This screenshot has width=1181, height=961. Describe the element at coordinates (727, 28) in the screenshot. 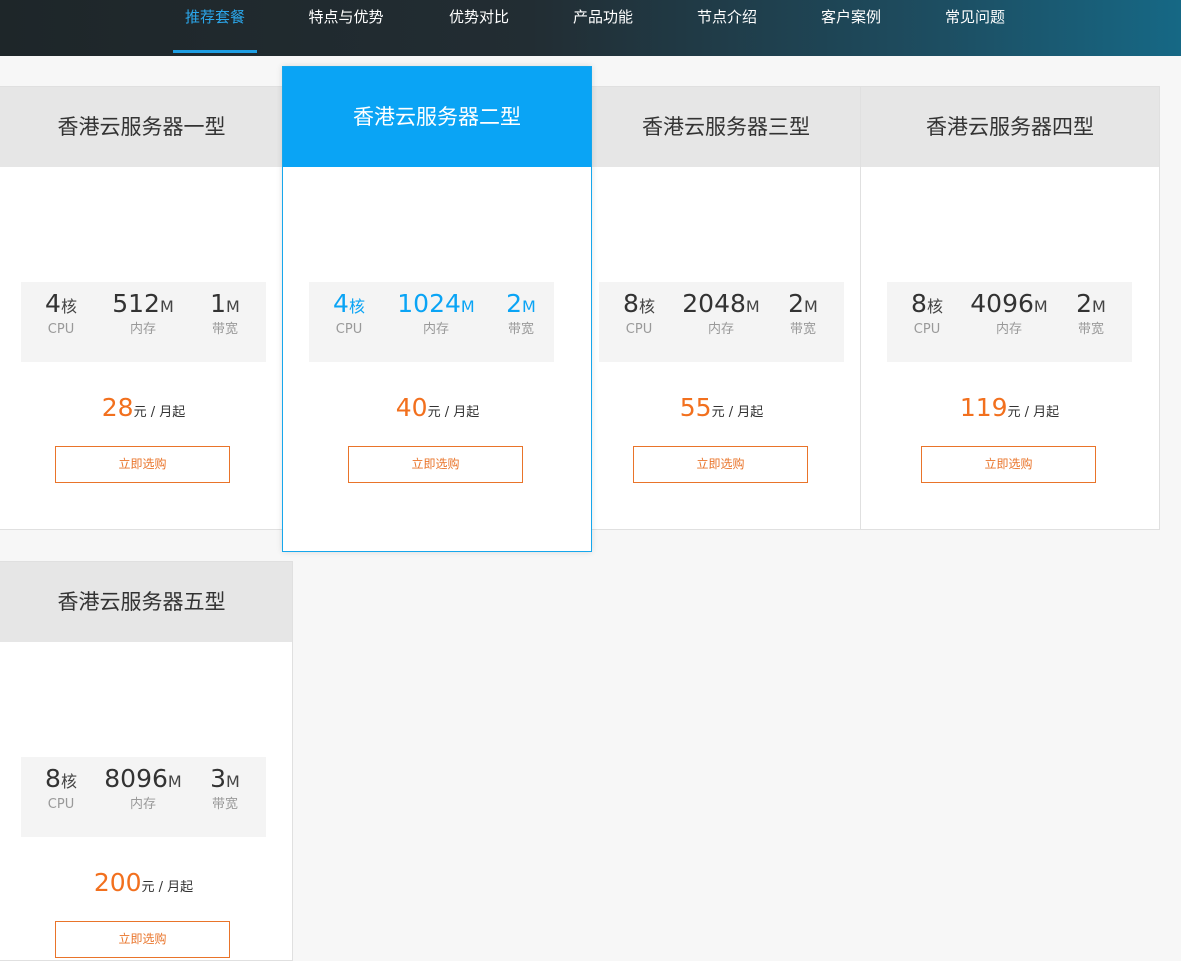

I see `nav-tab-nodes: 节点介绍` at that location.